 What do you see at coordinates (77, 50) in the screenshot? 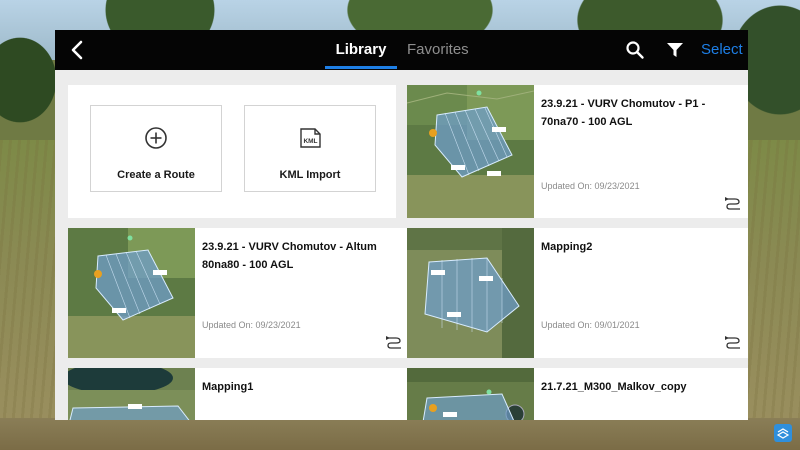
I see `back-arrow-icon` at bounding box center [77, 50].